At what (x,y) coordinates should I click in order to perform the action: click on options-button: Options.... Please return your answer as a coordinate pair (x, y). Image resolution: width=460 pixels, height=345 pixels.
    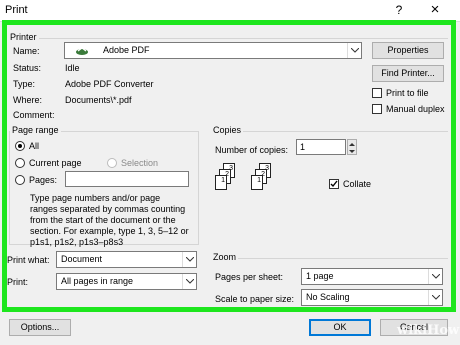
    Looking at the image, I should click on (40, 327).